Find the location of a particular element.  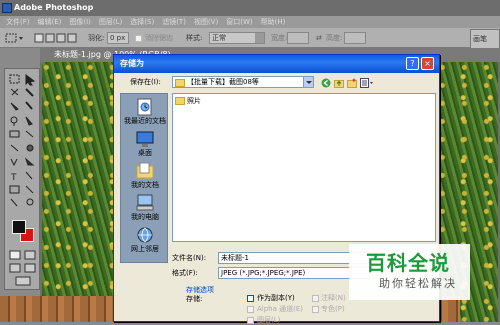

selection-mode-icons is located at coordinates (56, 38).